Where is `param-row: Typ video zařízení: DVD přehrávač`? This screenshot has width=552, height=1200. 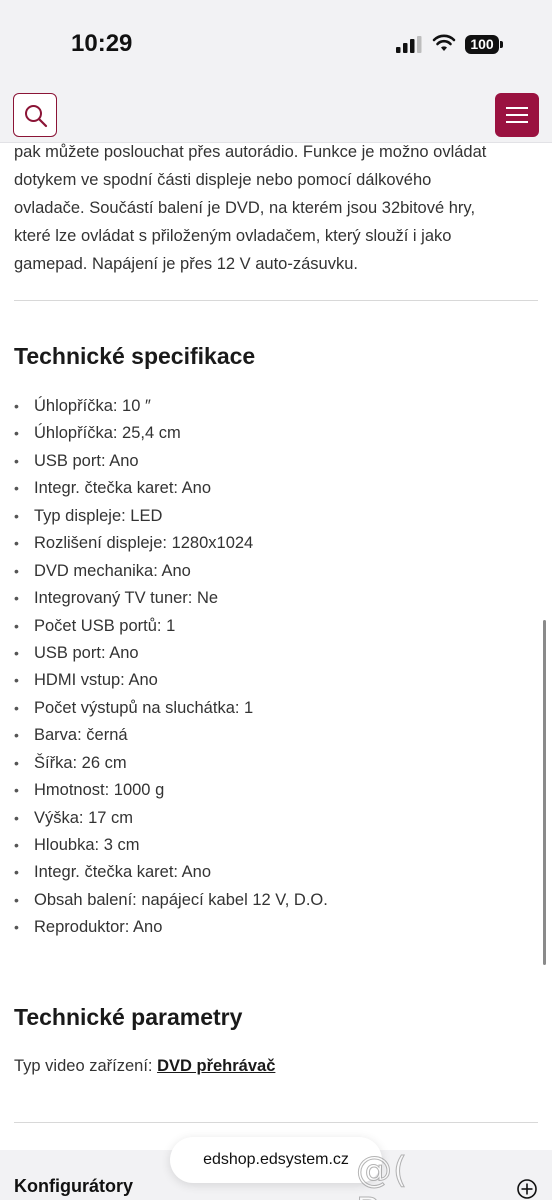
param-row: Typ video zařízení: DVD přehrávač is located at coordinates (144, 1066).